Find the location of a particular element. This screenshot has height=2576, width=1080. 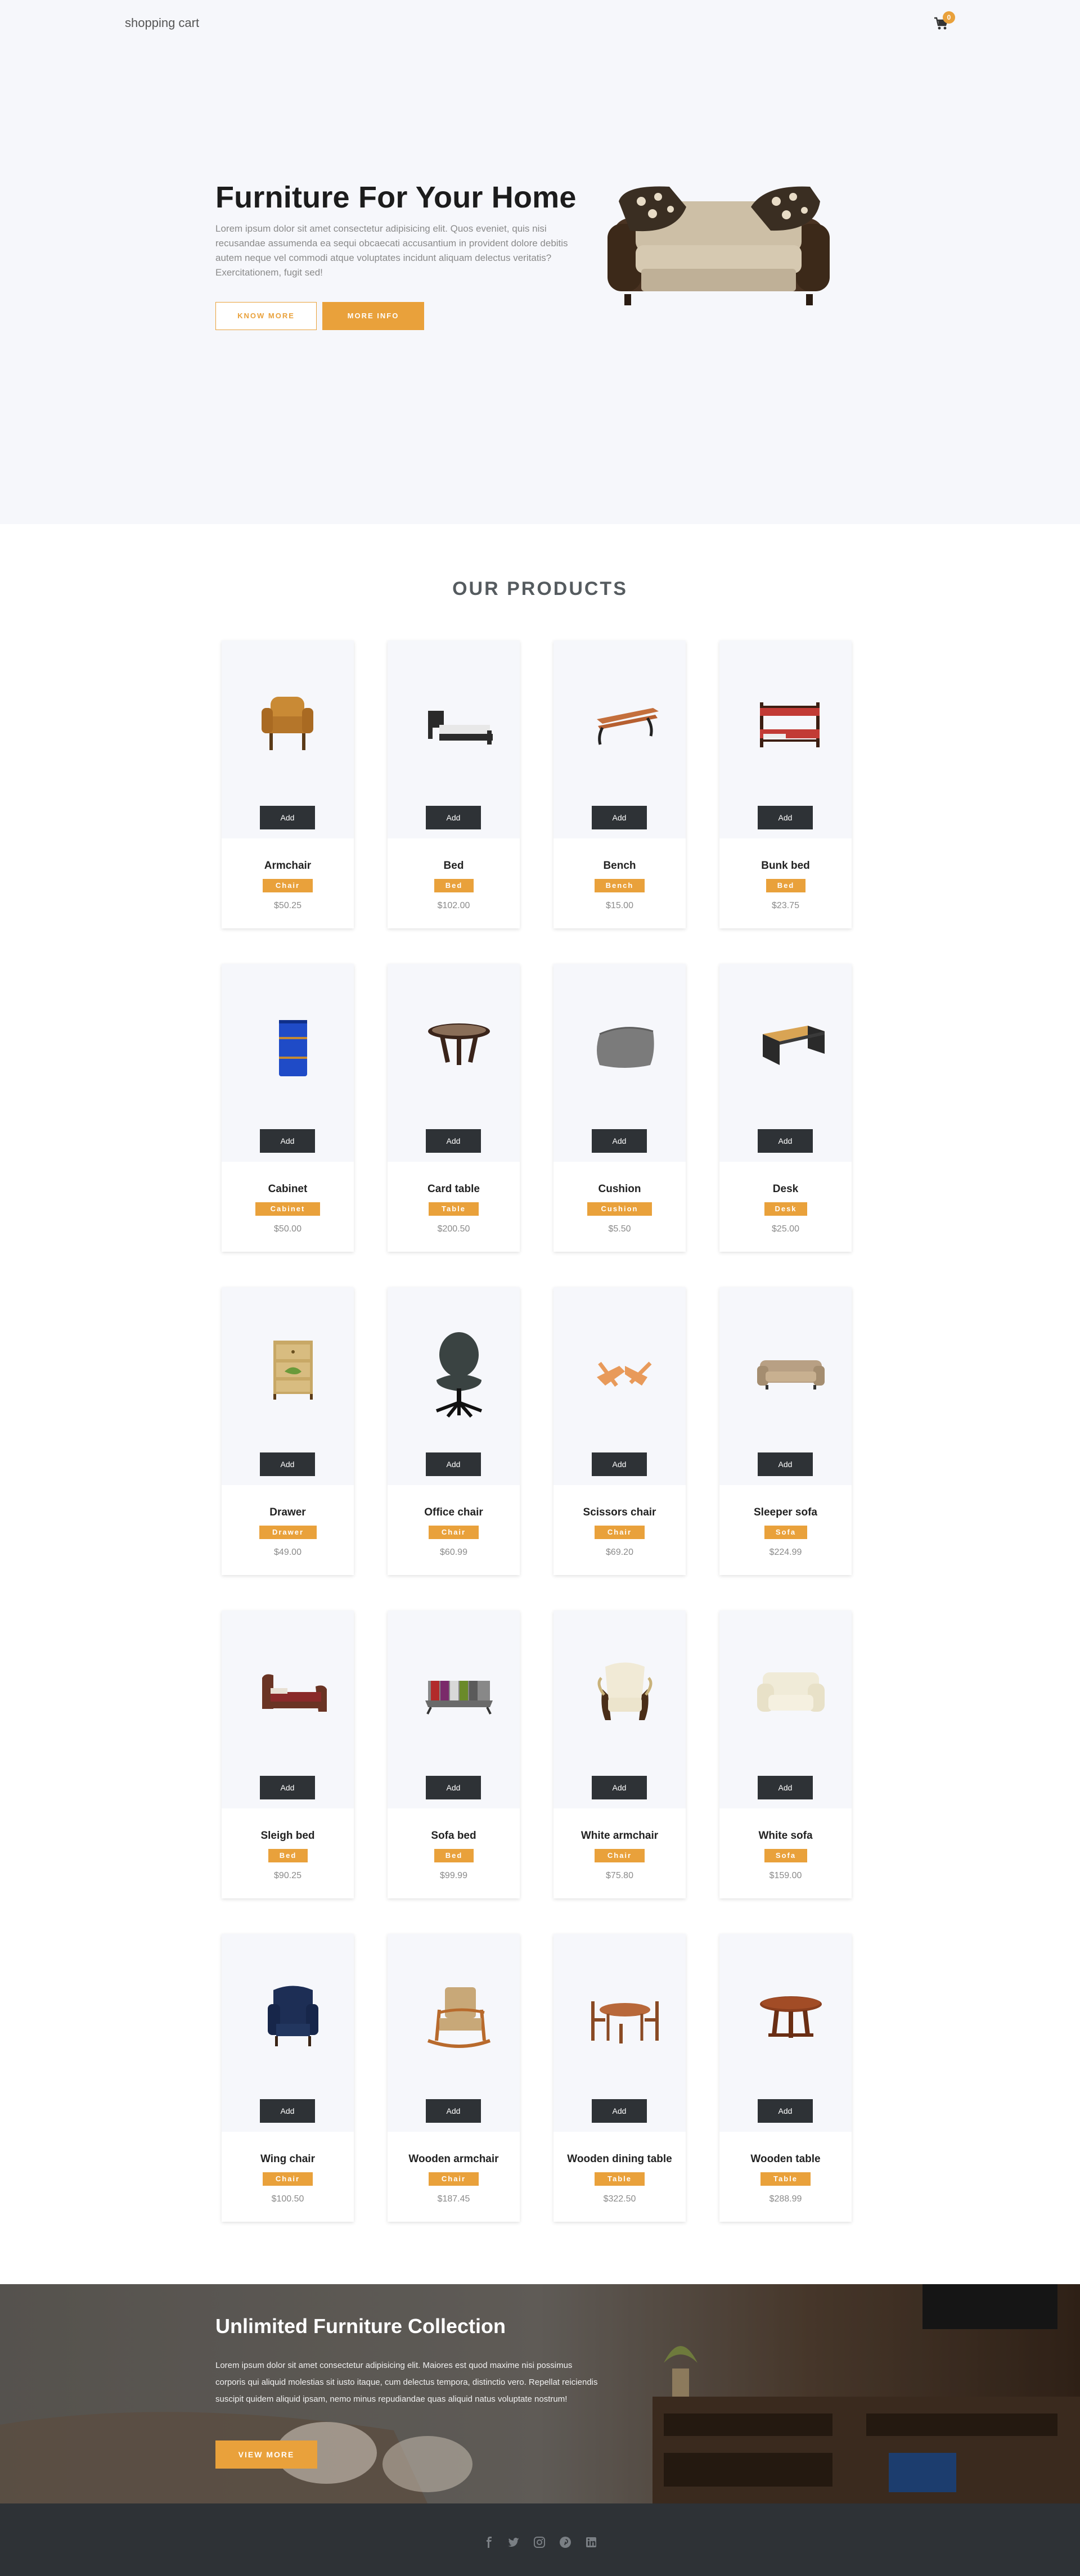

product-name: Desk is located at coordinates (785, 1189).